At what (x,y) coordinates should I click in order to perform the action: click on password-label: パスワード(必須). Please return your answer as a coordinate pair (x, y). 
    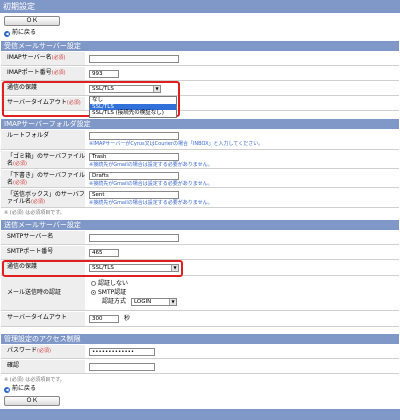
    Looking at the image, I should click on (43, 351).